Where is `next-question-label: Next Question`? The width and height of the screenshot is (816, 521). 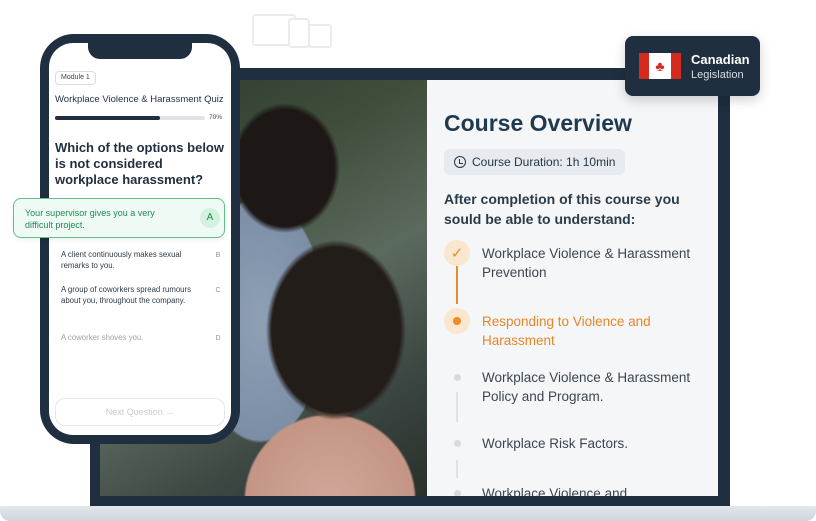
next-question-label: Next Question is located at coordinates (134, 412).